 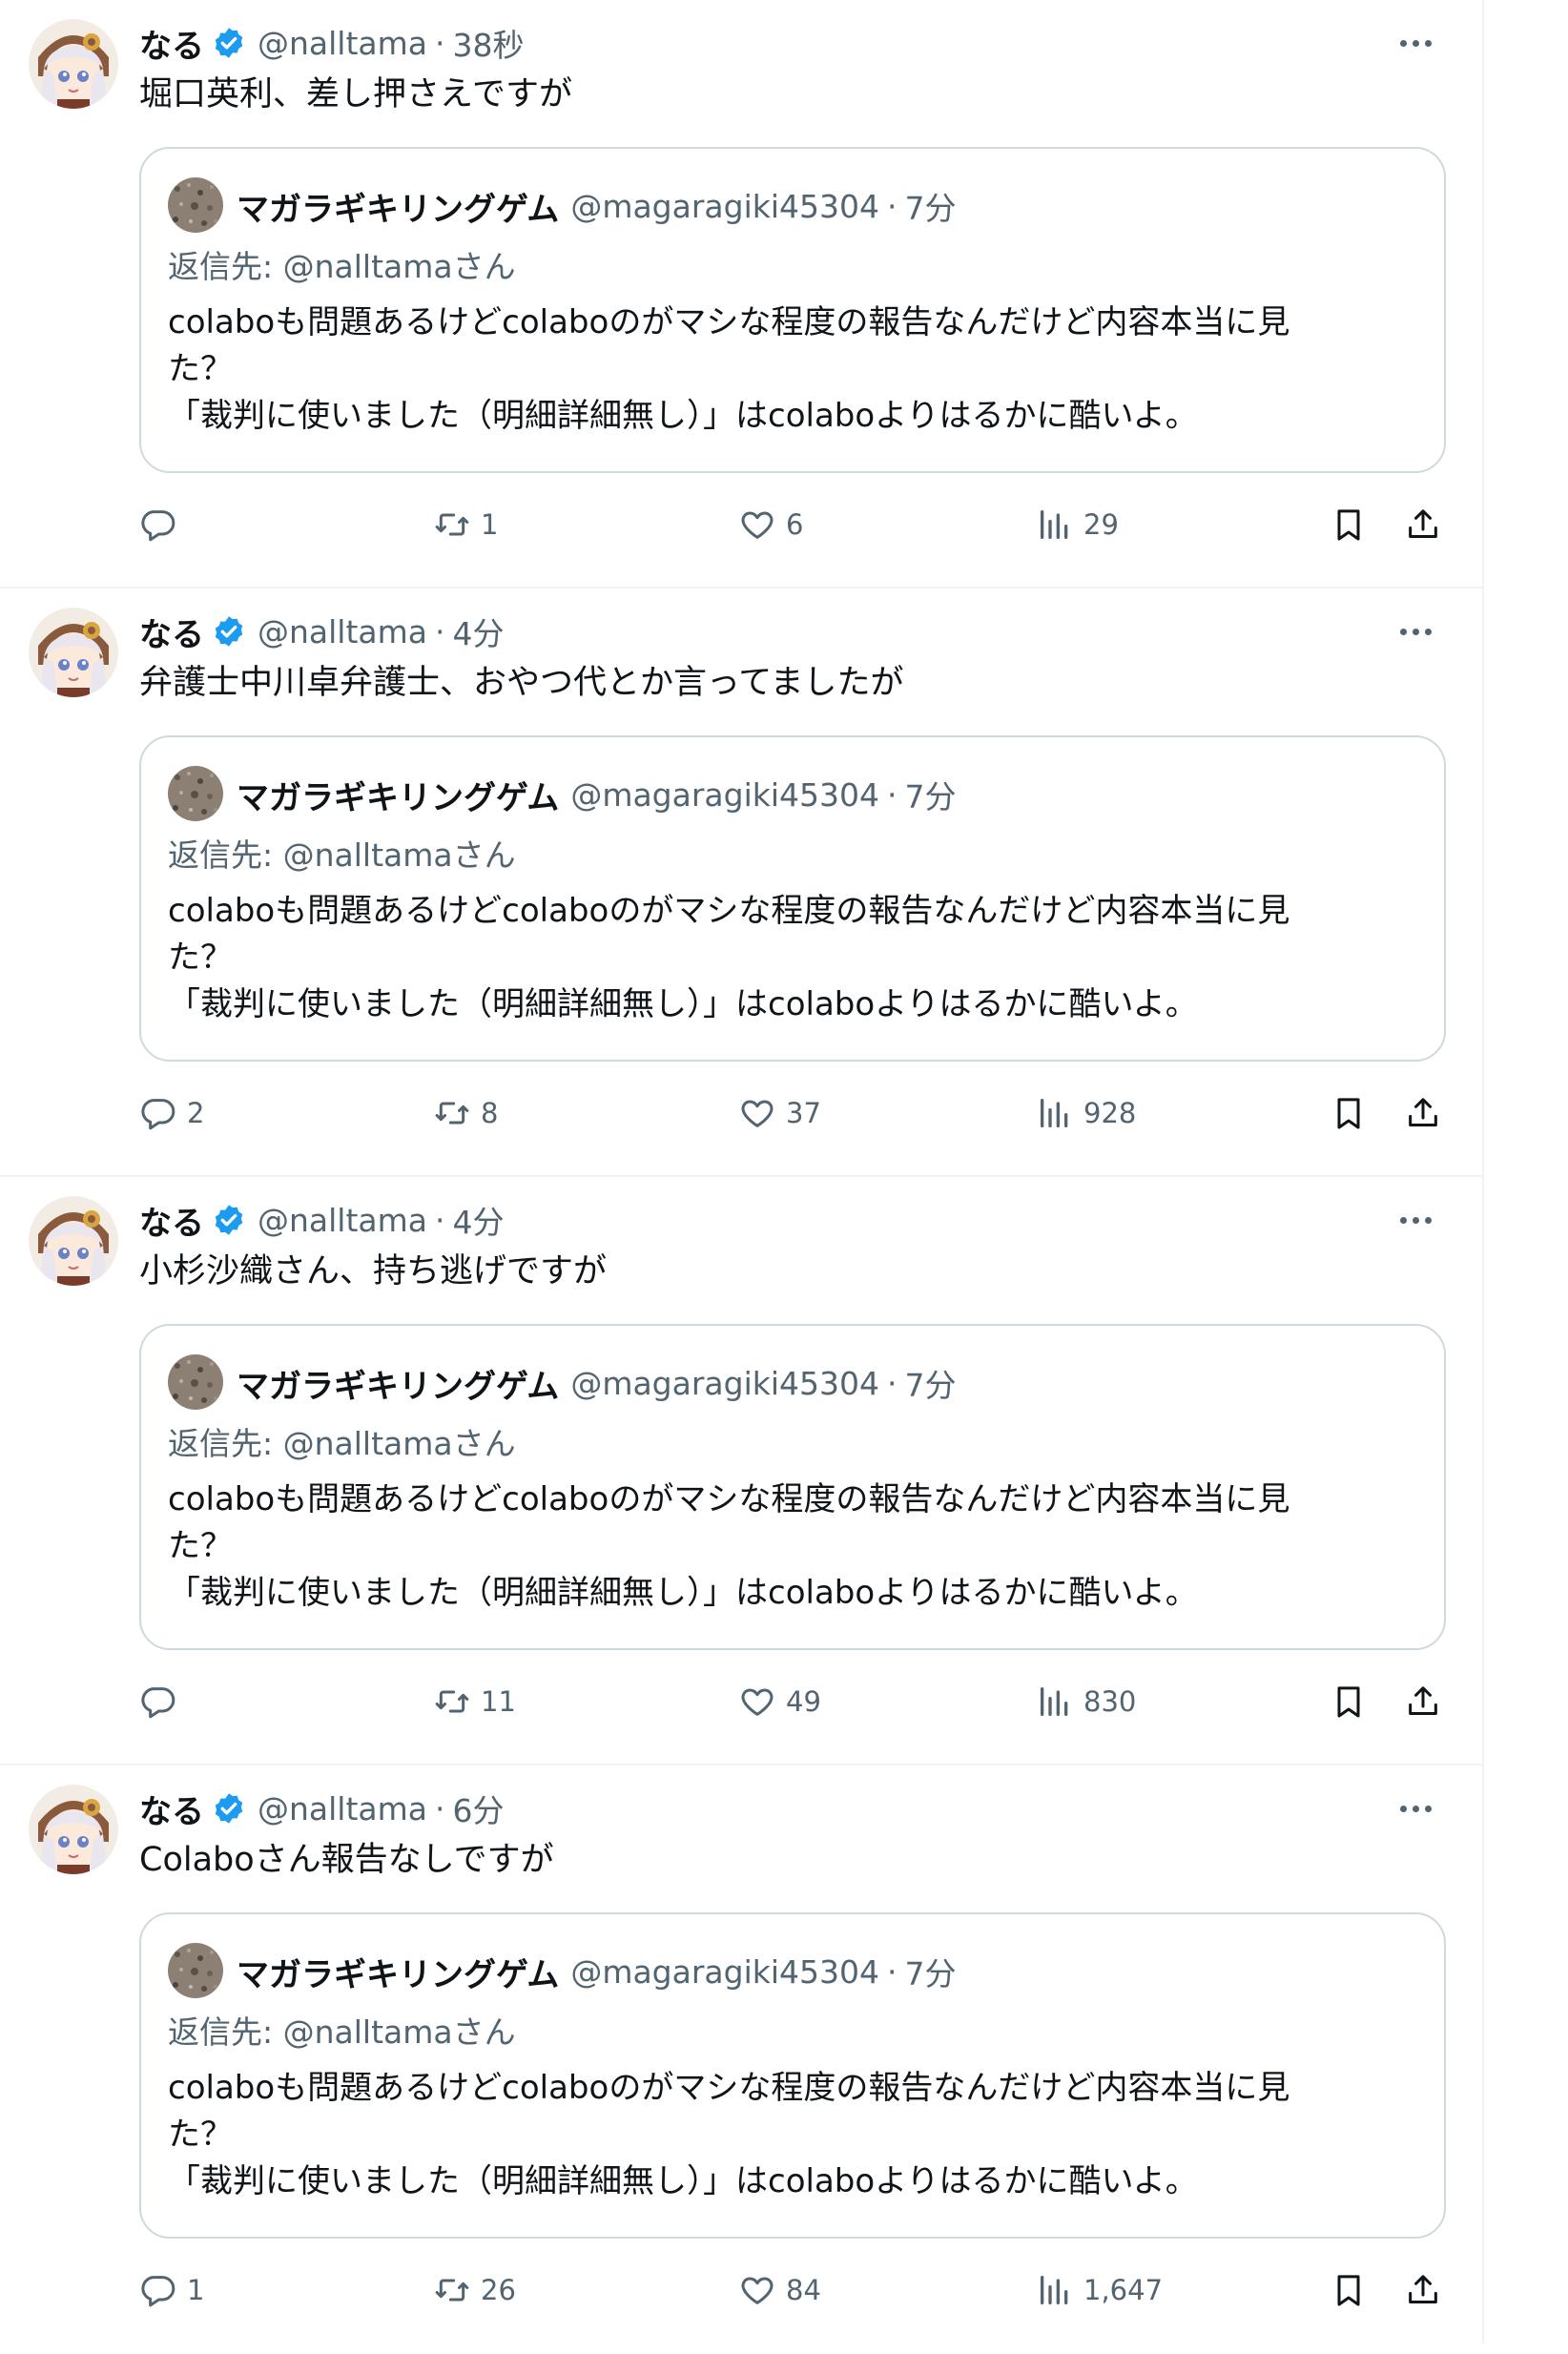 I want to click on retweet-count: 1, so click(x=490, y=524).